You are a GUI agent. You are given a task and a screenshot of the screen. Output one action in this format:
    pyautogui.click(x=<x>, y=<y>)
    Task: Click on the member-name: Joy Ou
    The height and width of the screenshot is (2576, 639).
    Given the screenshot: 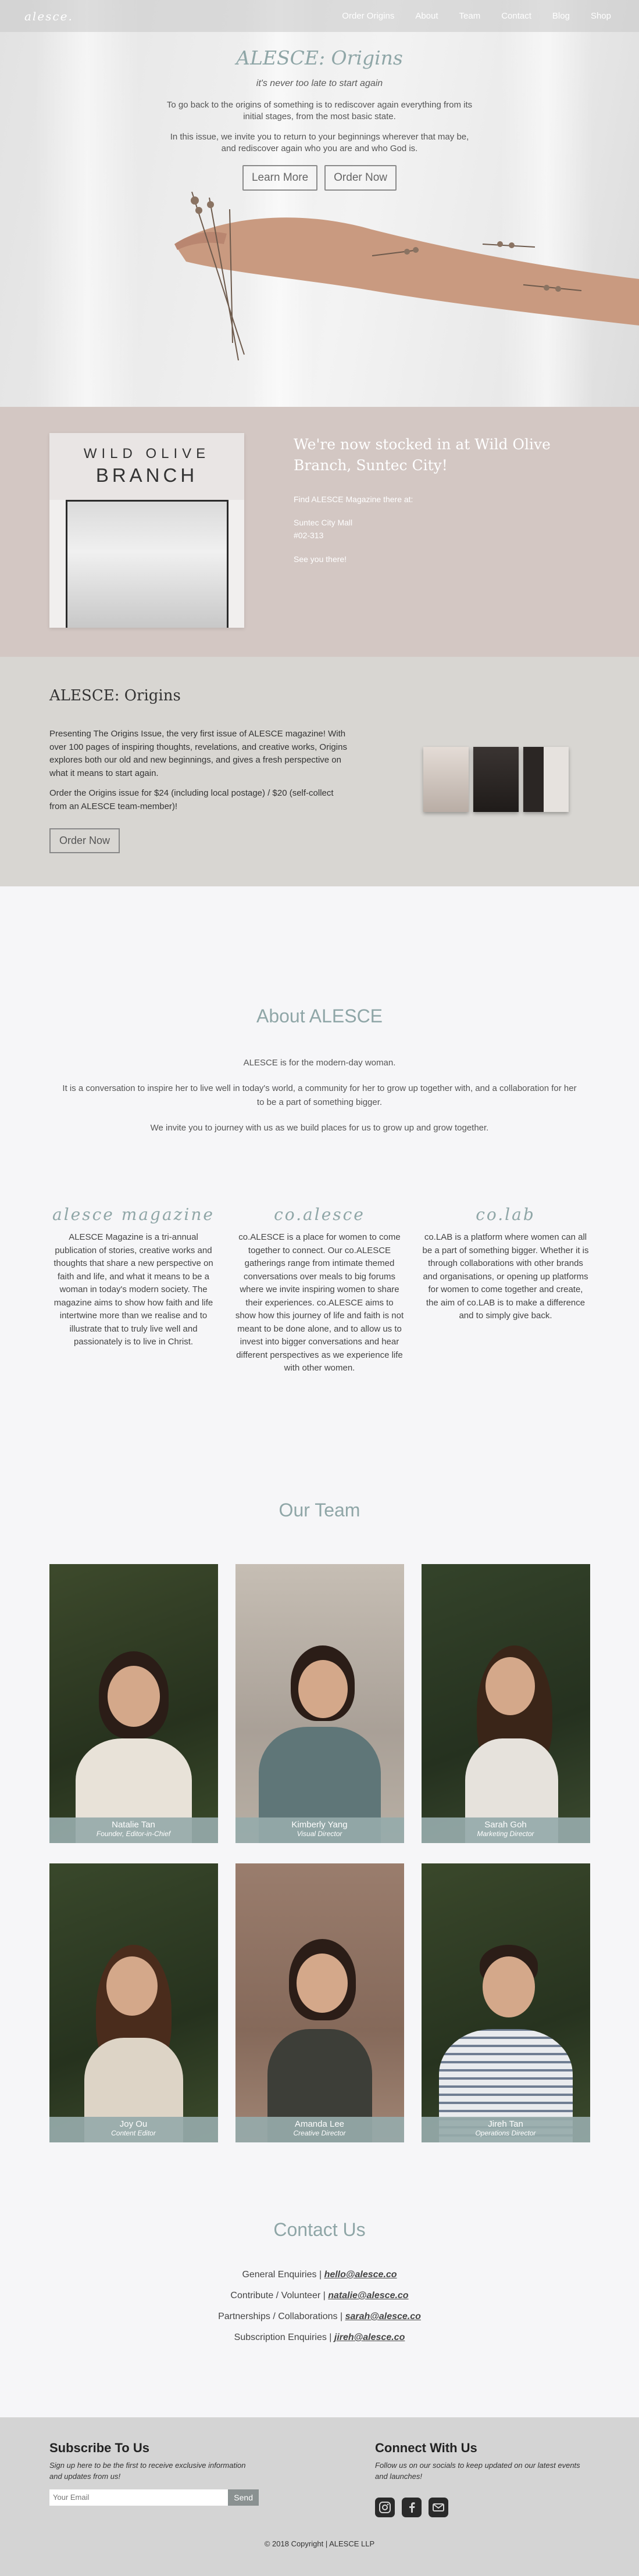 What is the action you would take?
    pyautogui.click(x=133, y=2124)
    